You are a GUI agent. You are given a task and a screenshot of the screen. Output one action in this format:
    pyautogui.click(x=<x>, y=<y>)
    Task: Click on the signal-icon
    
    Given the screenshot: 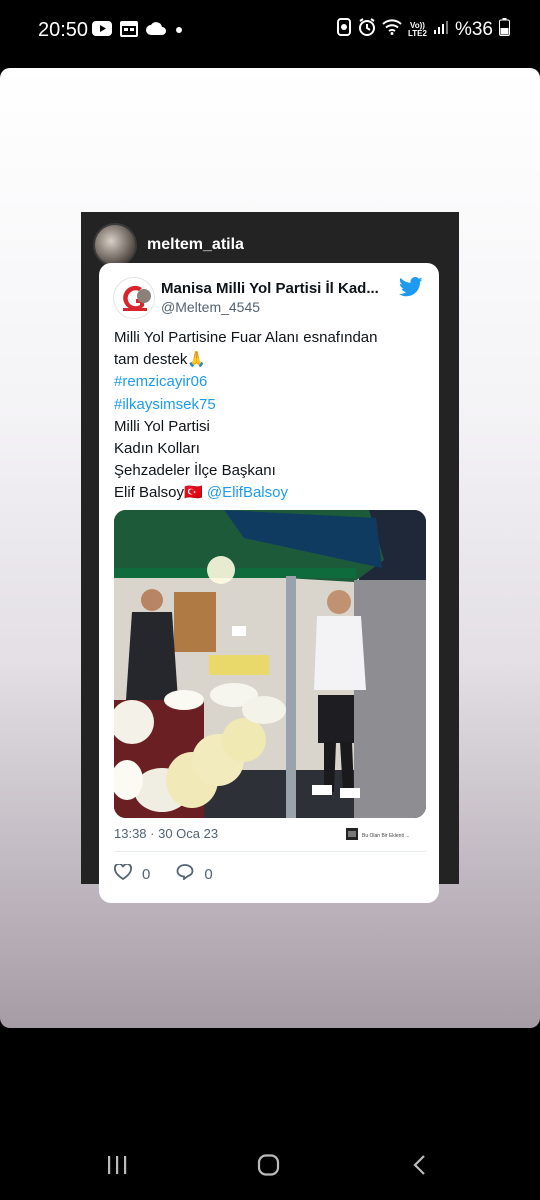 What is the action you would take?
    pyautogui.click(x=441, y=30)
    